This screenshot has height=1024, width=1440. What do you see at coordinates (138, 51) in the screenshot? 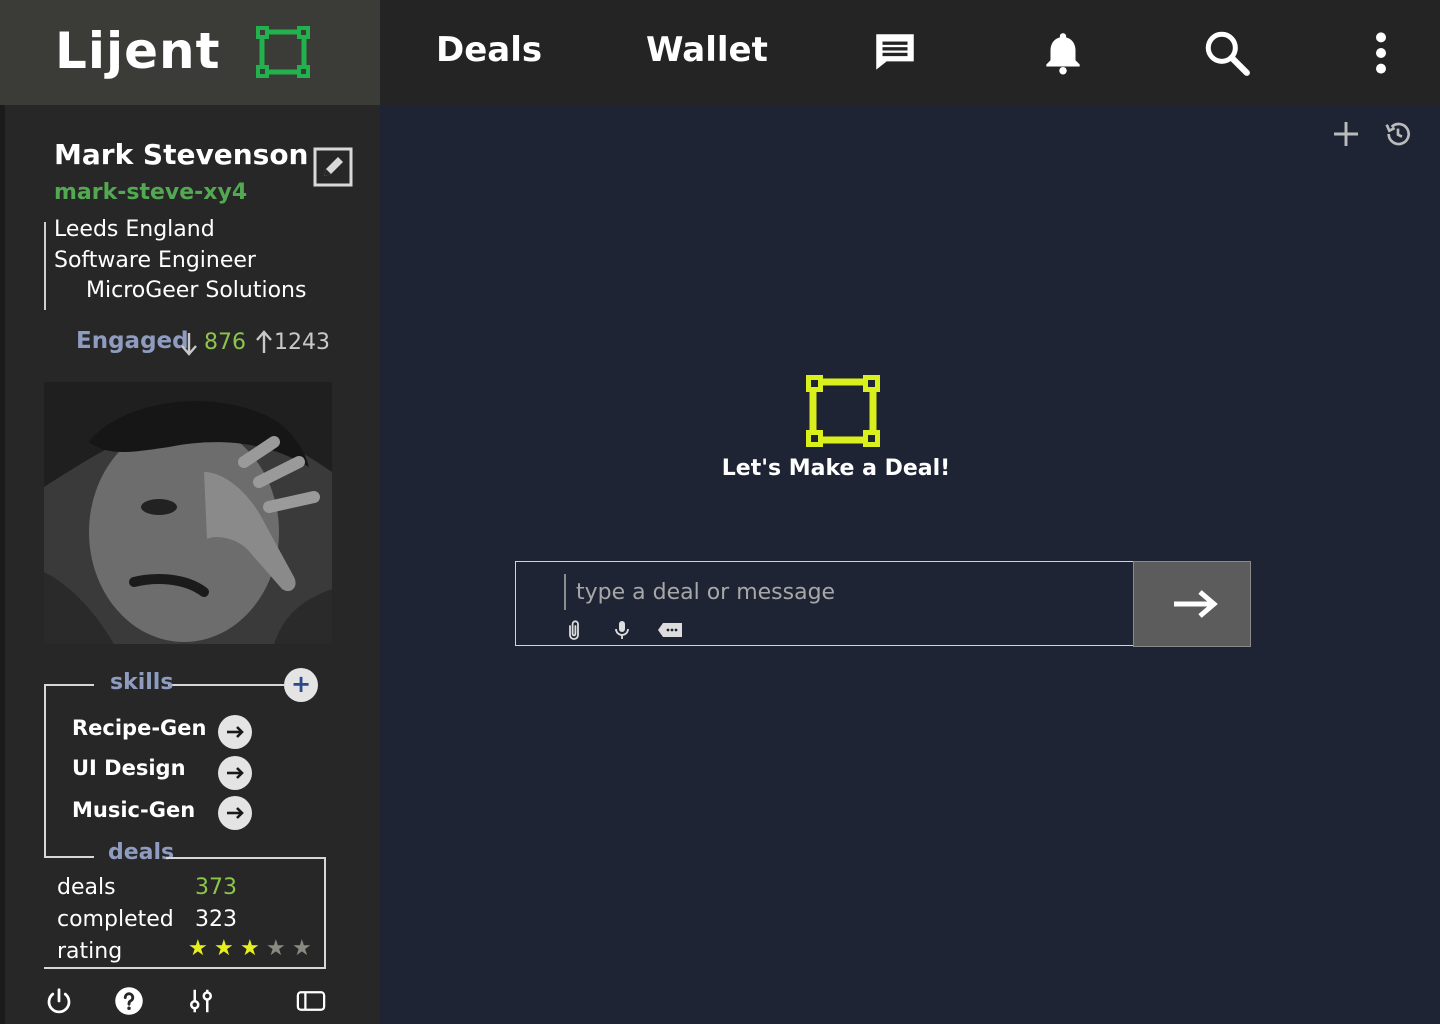
I see `app-logo: Lijent` at bounding box center [138, 51].